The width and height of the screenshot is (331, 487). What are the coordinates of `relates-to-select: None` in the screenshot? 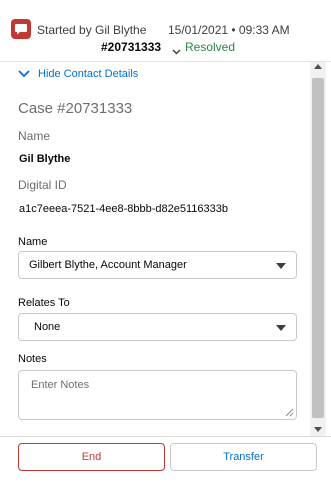 It's located at (157, 327).